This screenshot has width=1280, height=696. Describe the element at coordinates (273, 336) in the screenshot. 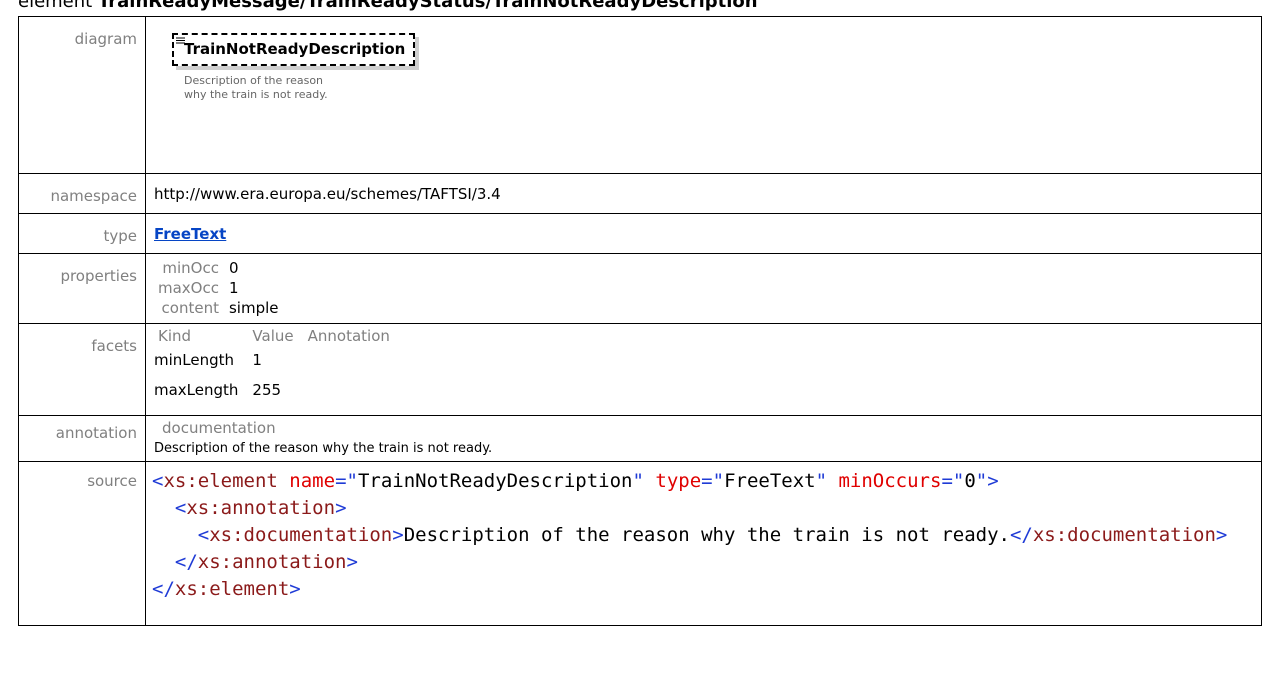

I see `facets-header-value: Value` at that location.